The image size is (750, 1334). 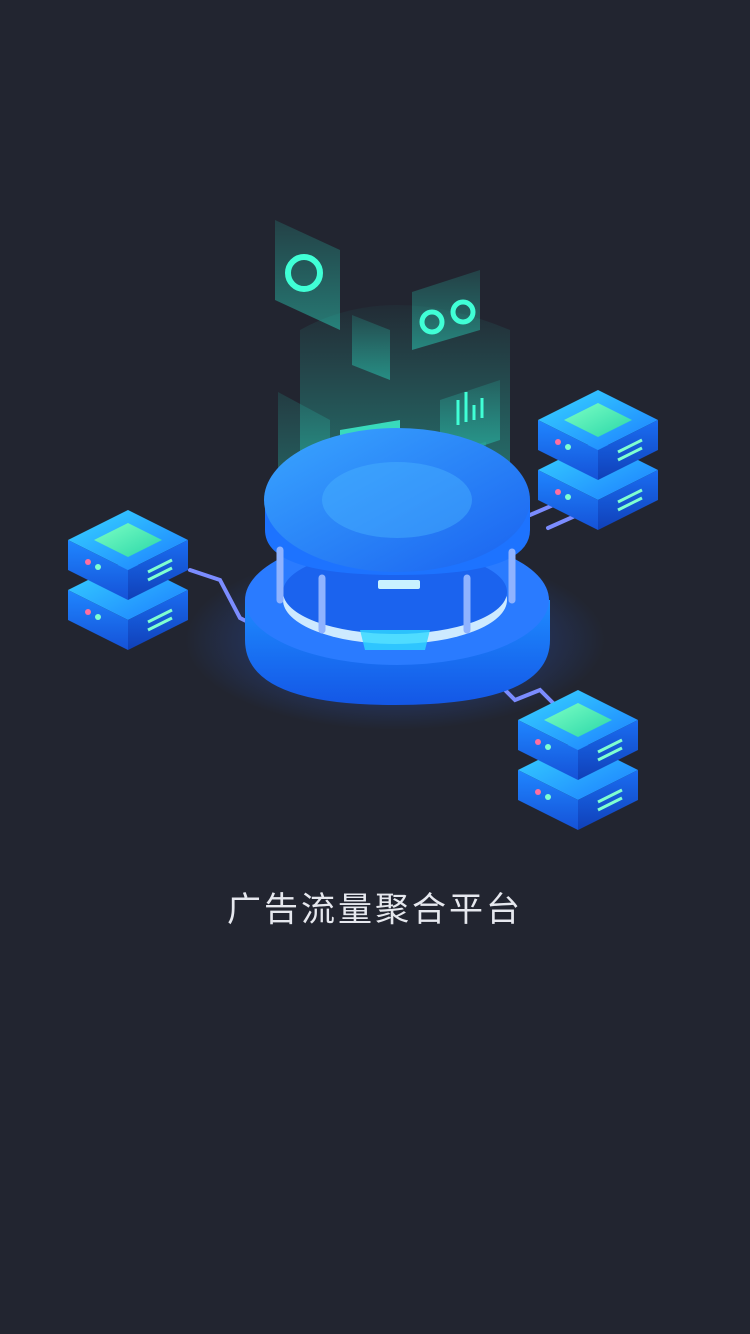 I want to click on central-hub, so click(x=397, y=566).